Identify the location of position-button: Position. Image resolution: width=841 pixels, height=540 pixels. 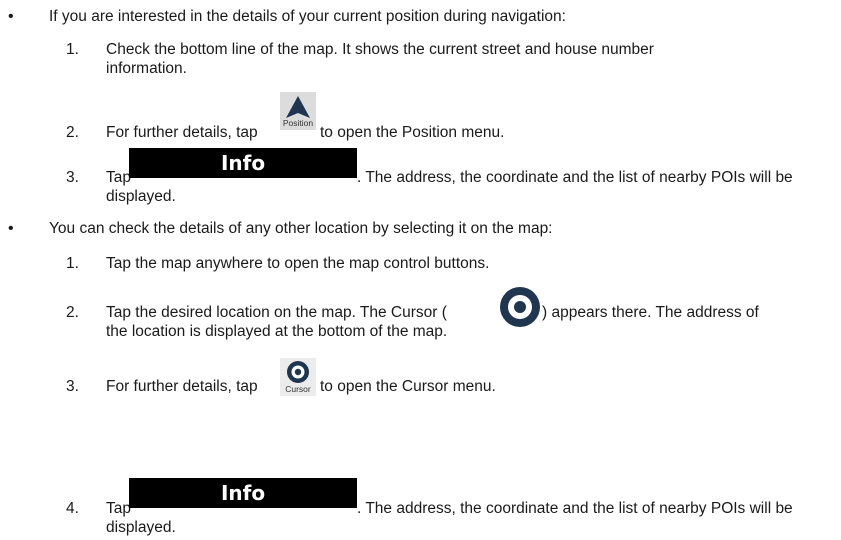
(298, 111).